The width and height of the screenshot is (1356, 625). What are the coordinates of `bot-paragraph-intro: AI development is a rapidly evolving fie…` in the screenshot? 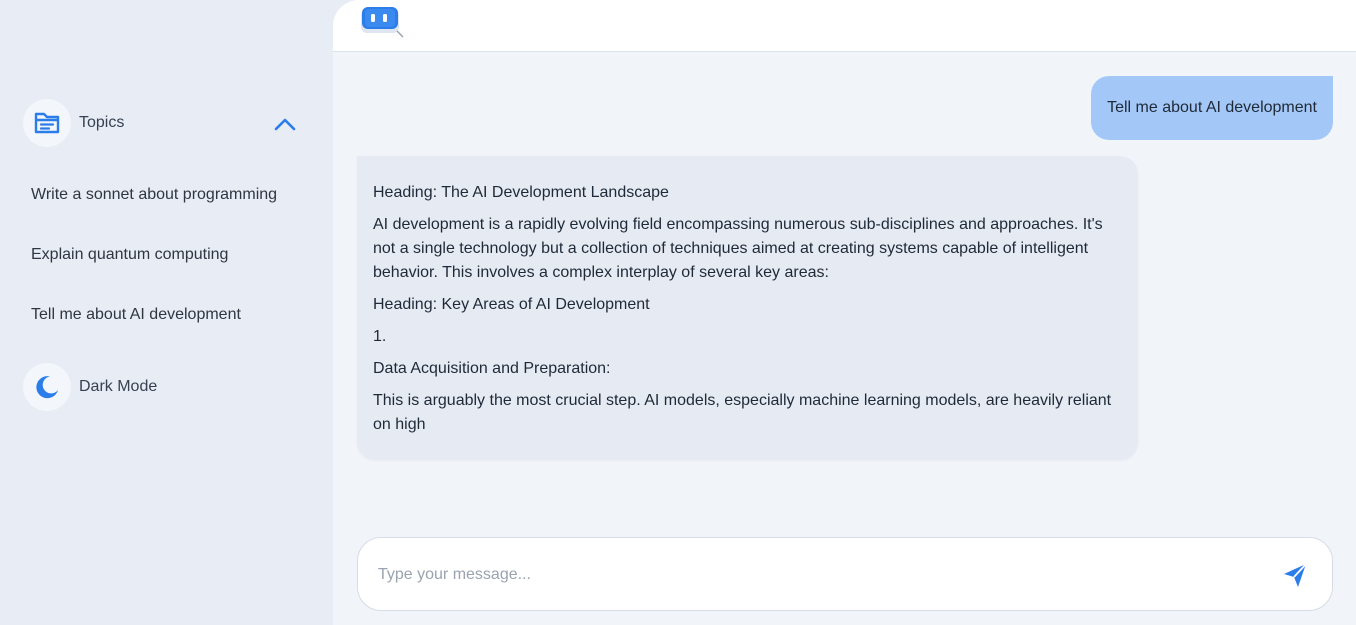 It's located at (738, 248).